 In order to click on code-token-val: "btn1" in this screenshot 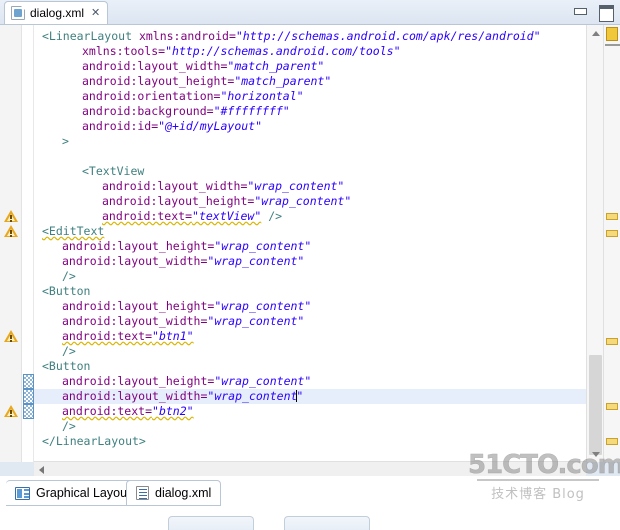, I will do `click(173, 336)`.